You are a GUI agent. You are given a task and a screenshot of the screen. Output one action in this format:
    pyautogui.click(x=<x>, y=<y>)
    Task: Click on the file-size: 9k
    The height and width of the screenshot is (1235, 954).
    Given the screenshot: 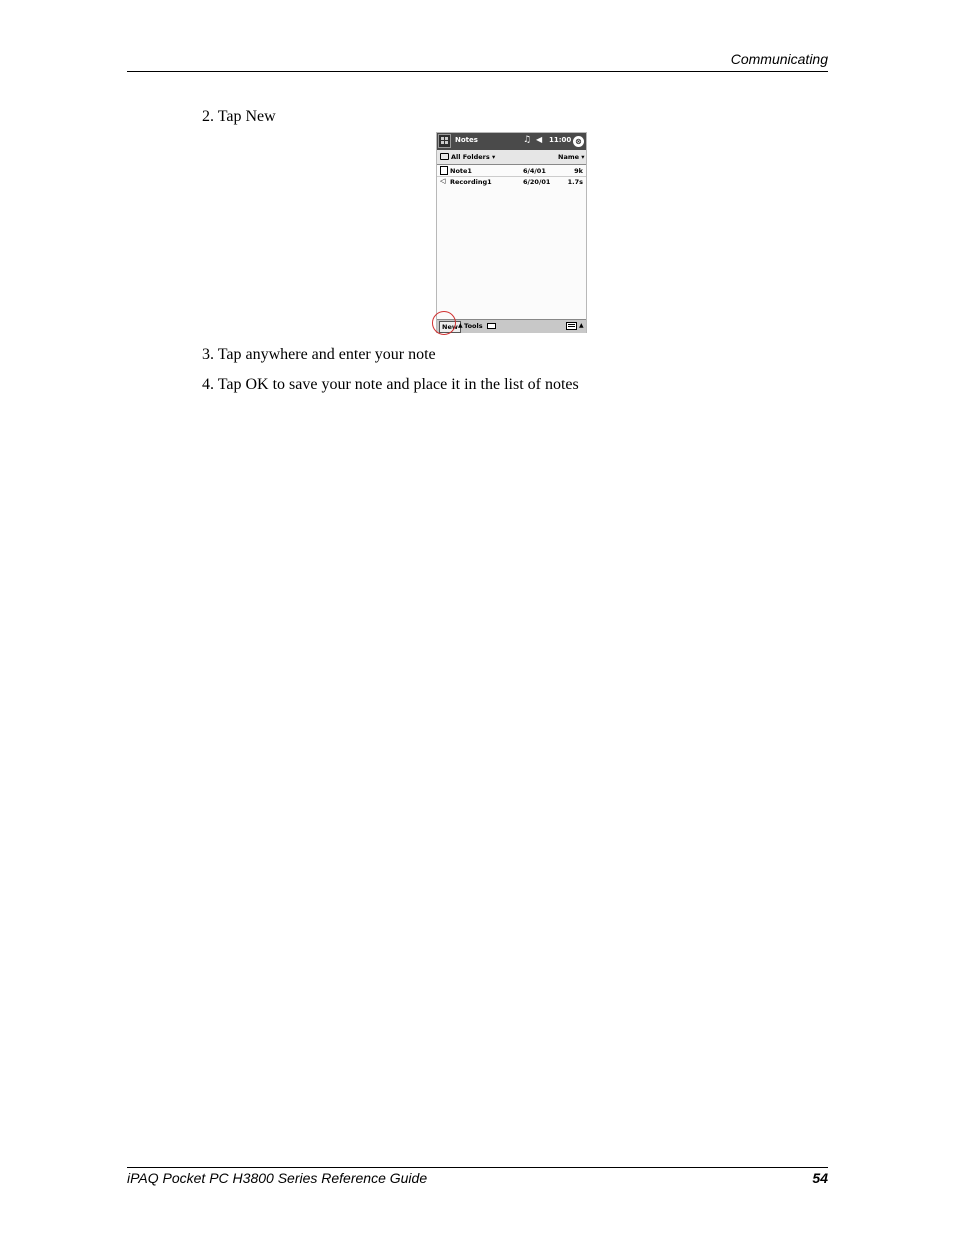 What is the action you would take?
    pyautogui.click(x=578, y=171)
    